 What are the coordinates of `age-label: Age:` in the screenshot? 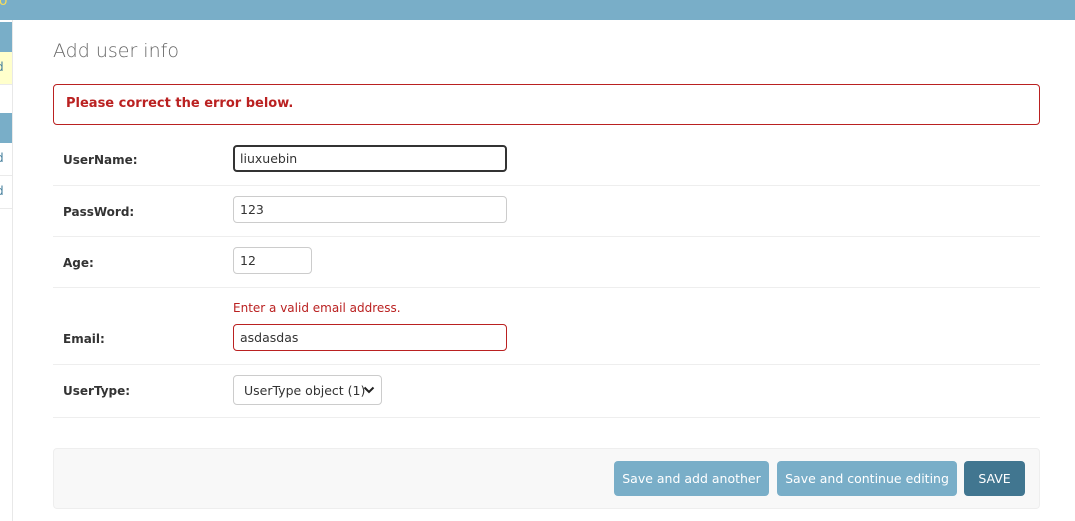 It's located at (78, 263).